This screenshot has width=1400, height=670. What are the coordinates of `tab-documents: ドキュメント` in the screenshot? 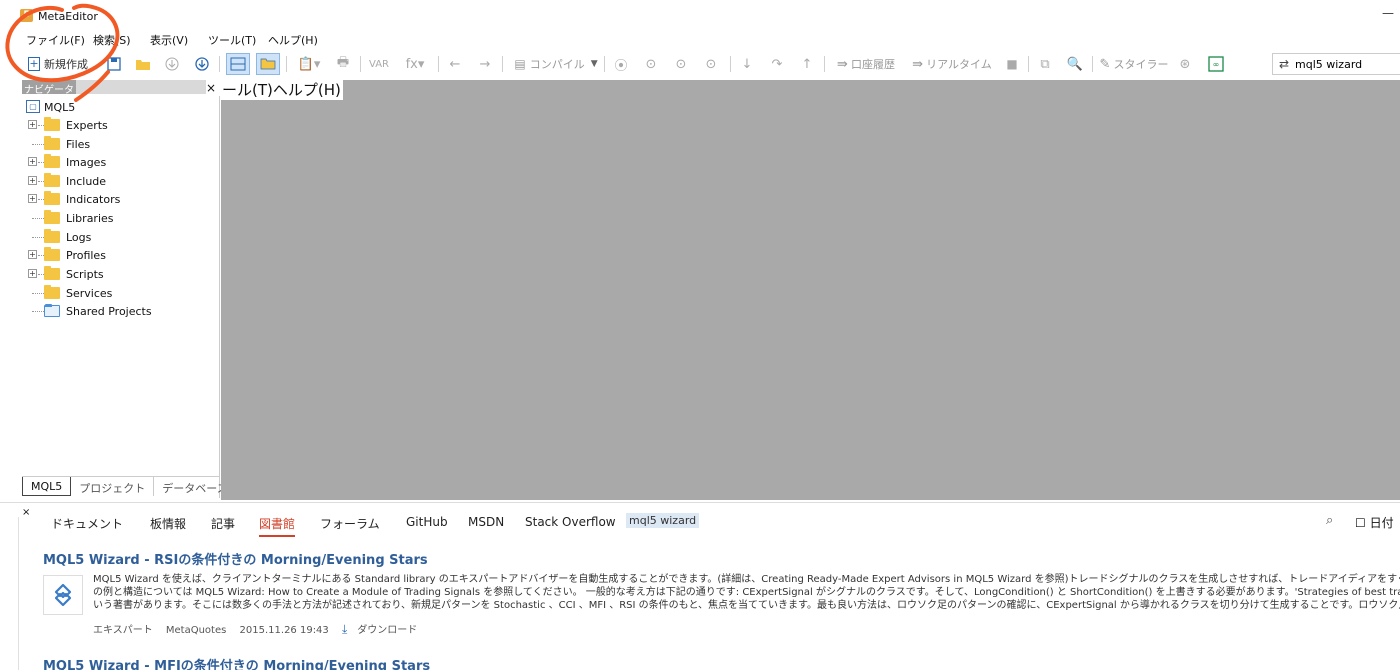 It's located at (87, 523).